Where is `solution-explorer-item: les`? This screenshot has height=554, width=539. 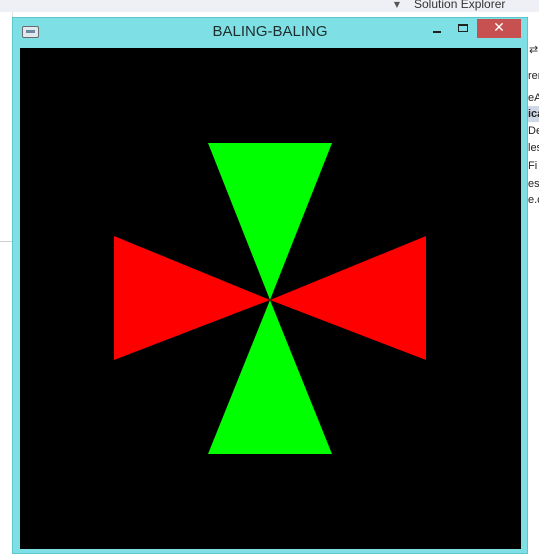 solution-explorer-item: les is located at coordinates (533, 148).